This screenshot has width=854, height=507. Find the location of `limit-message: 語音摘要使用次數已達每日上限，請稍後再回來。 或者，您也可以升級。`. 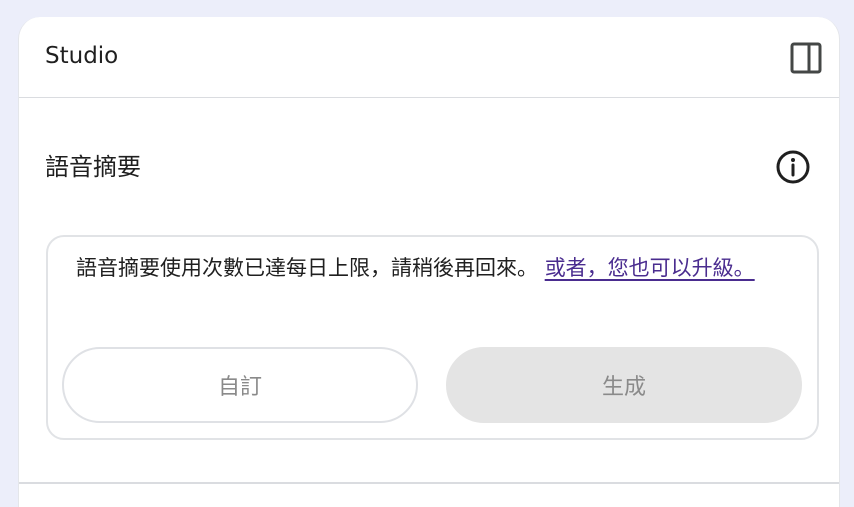

limit-message: 語音摘要使用次數已達每日上限，請稍後再回來。 或者，您也可以升級。 is located at coordinates (436, 268).